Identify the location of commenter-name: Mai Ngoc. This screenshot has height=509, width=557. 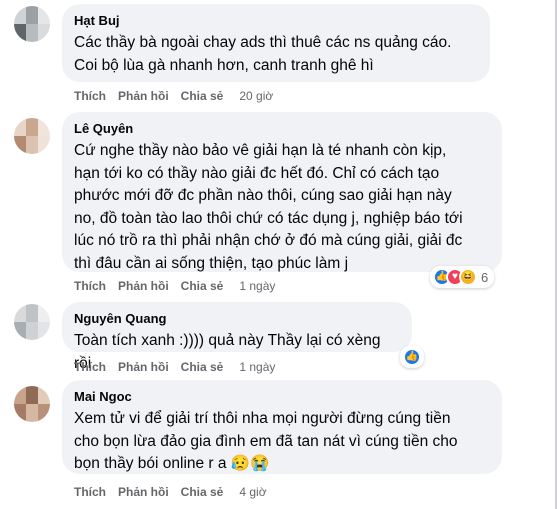
(282, 397).